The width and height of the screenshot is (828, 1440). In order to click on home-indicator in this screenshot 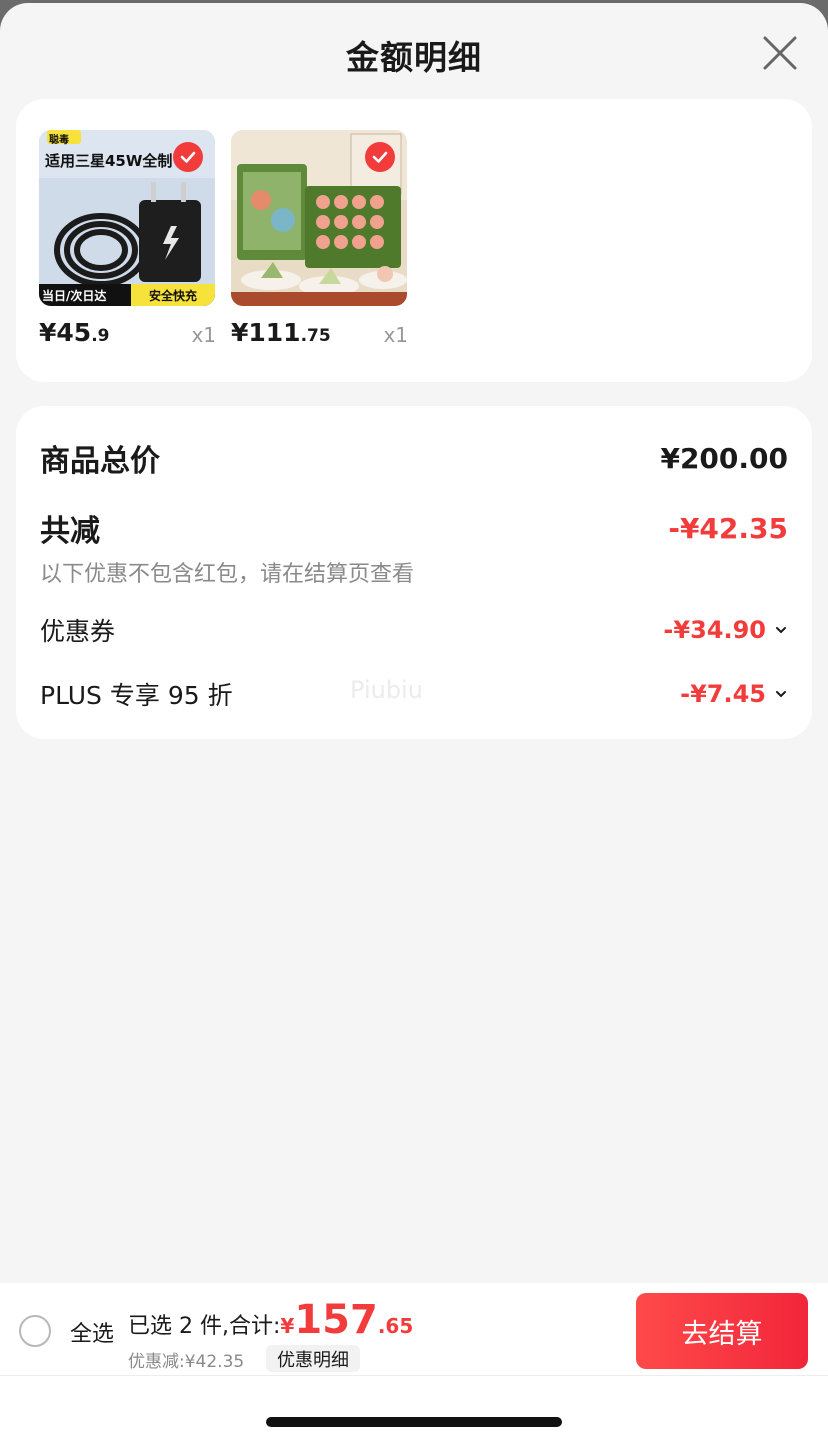, I will do `click(414, 1422)`.